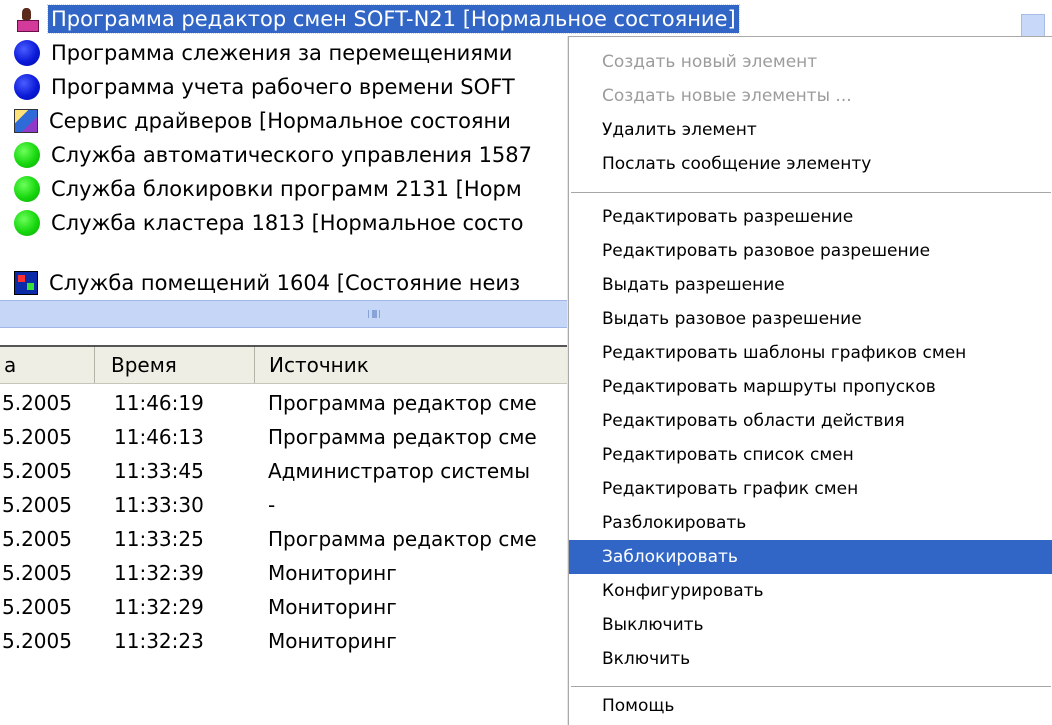  Describe the element at coordinates (810, 706) in the screenshot. I see `menu-item-help: Помощь` at that location.